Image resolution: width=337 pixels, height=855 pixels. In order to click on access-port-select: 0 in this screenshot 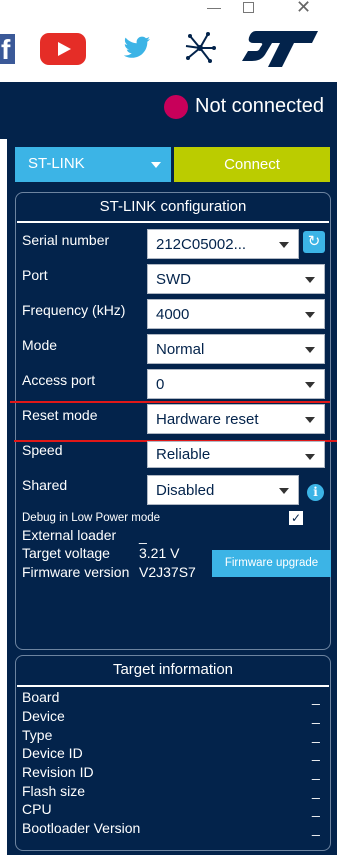, I will do `click(236, 384)`.